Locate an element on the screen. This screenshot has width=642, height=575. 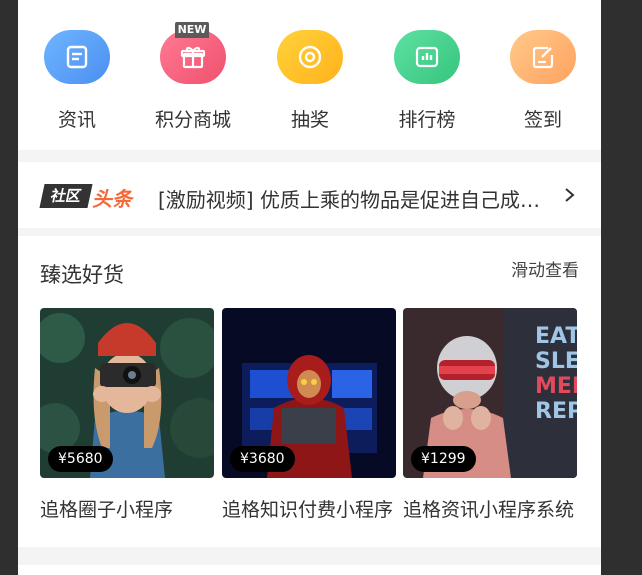
news-ticker: 社区 头条 [激励视频] 优质上乘的物品是促进自己成长的关键 is located at coordinates (309, 195).